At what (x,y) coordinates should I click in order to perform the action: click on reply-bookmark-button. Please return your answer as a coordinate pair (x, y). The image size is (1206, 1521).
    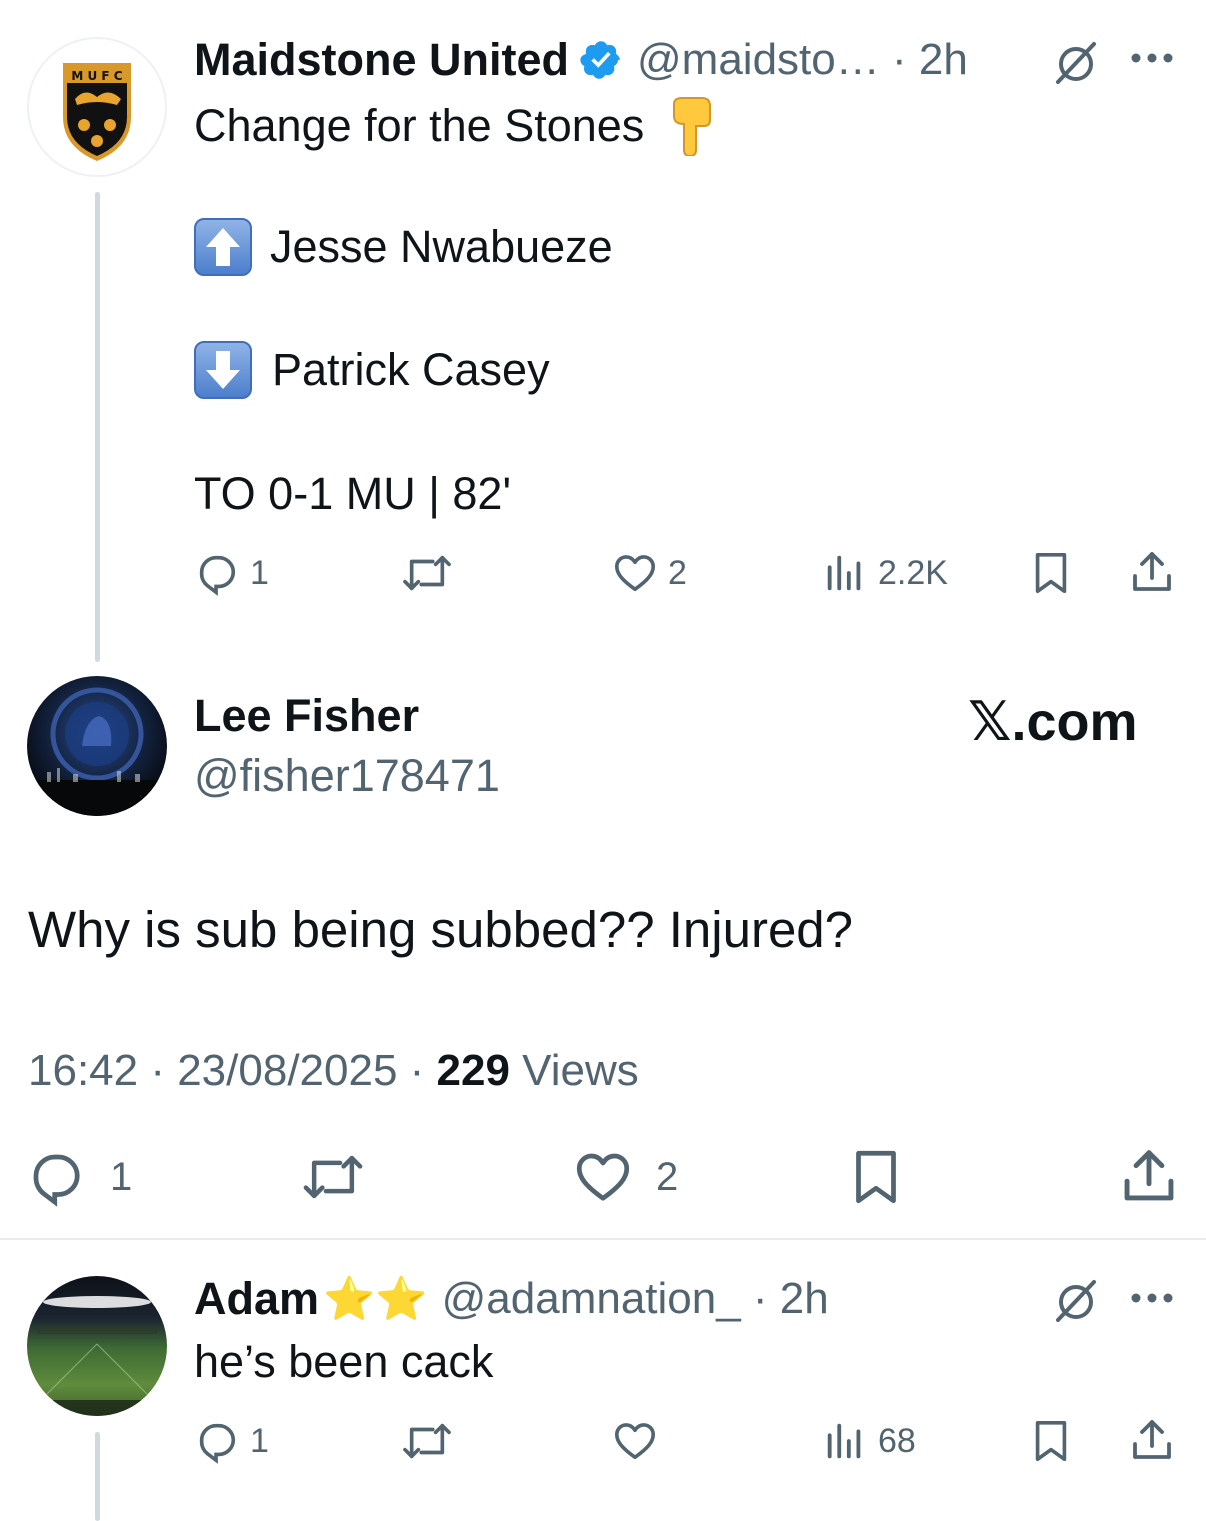
    Looking at the image, I should click on (1051, 1441).